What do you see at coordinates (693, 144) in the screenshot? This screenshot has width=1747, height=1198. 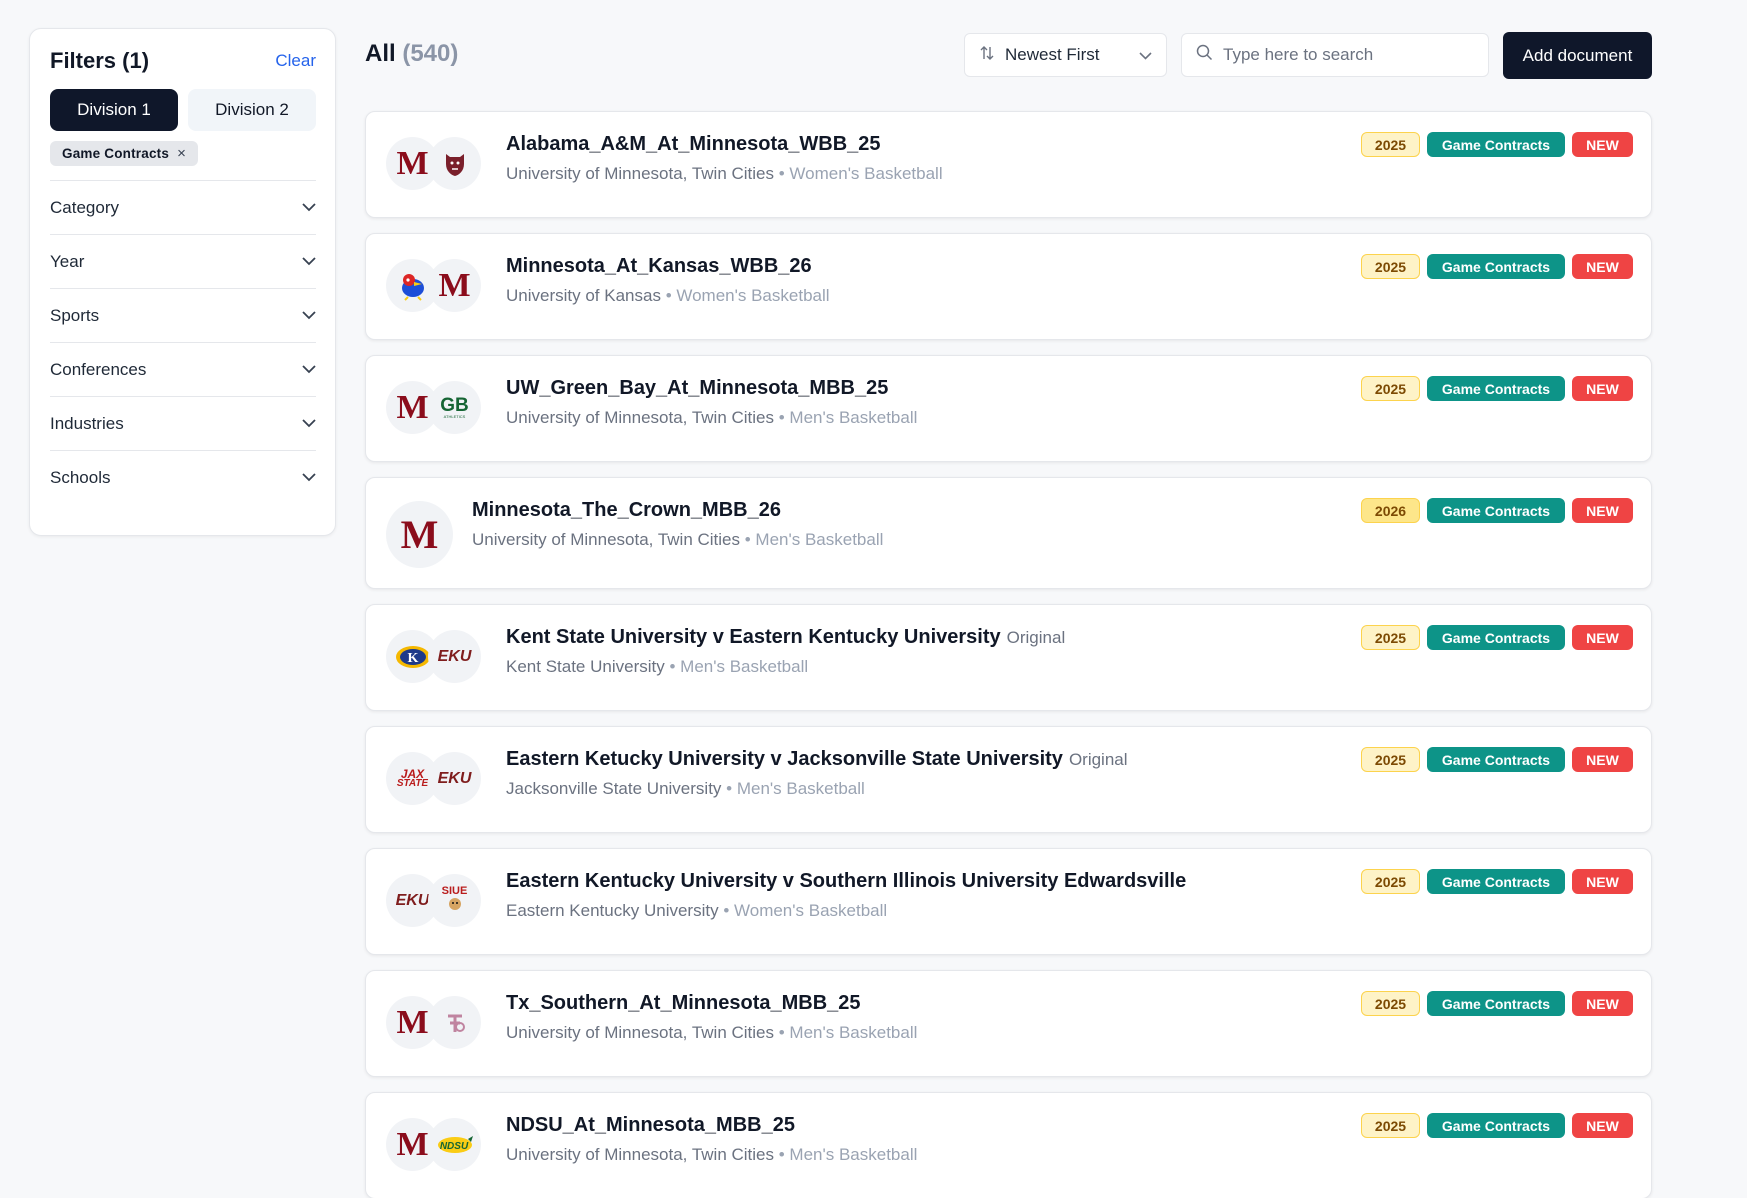 I see `title-text: Alabama_A&M_At_Minnesota_WBB_25` at bounding box center [693, 144].